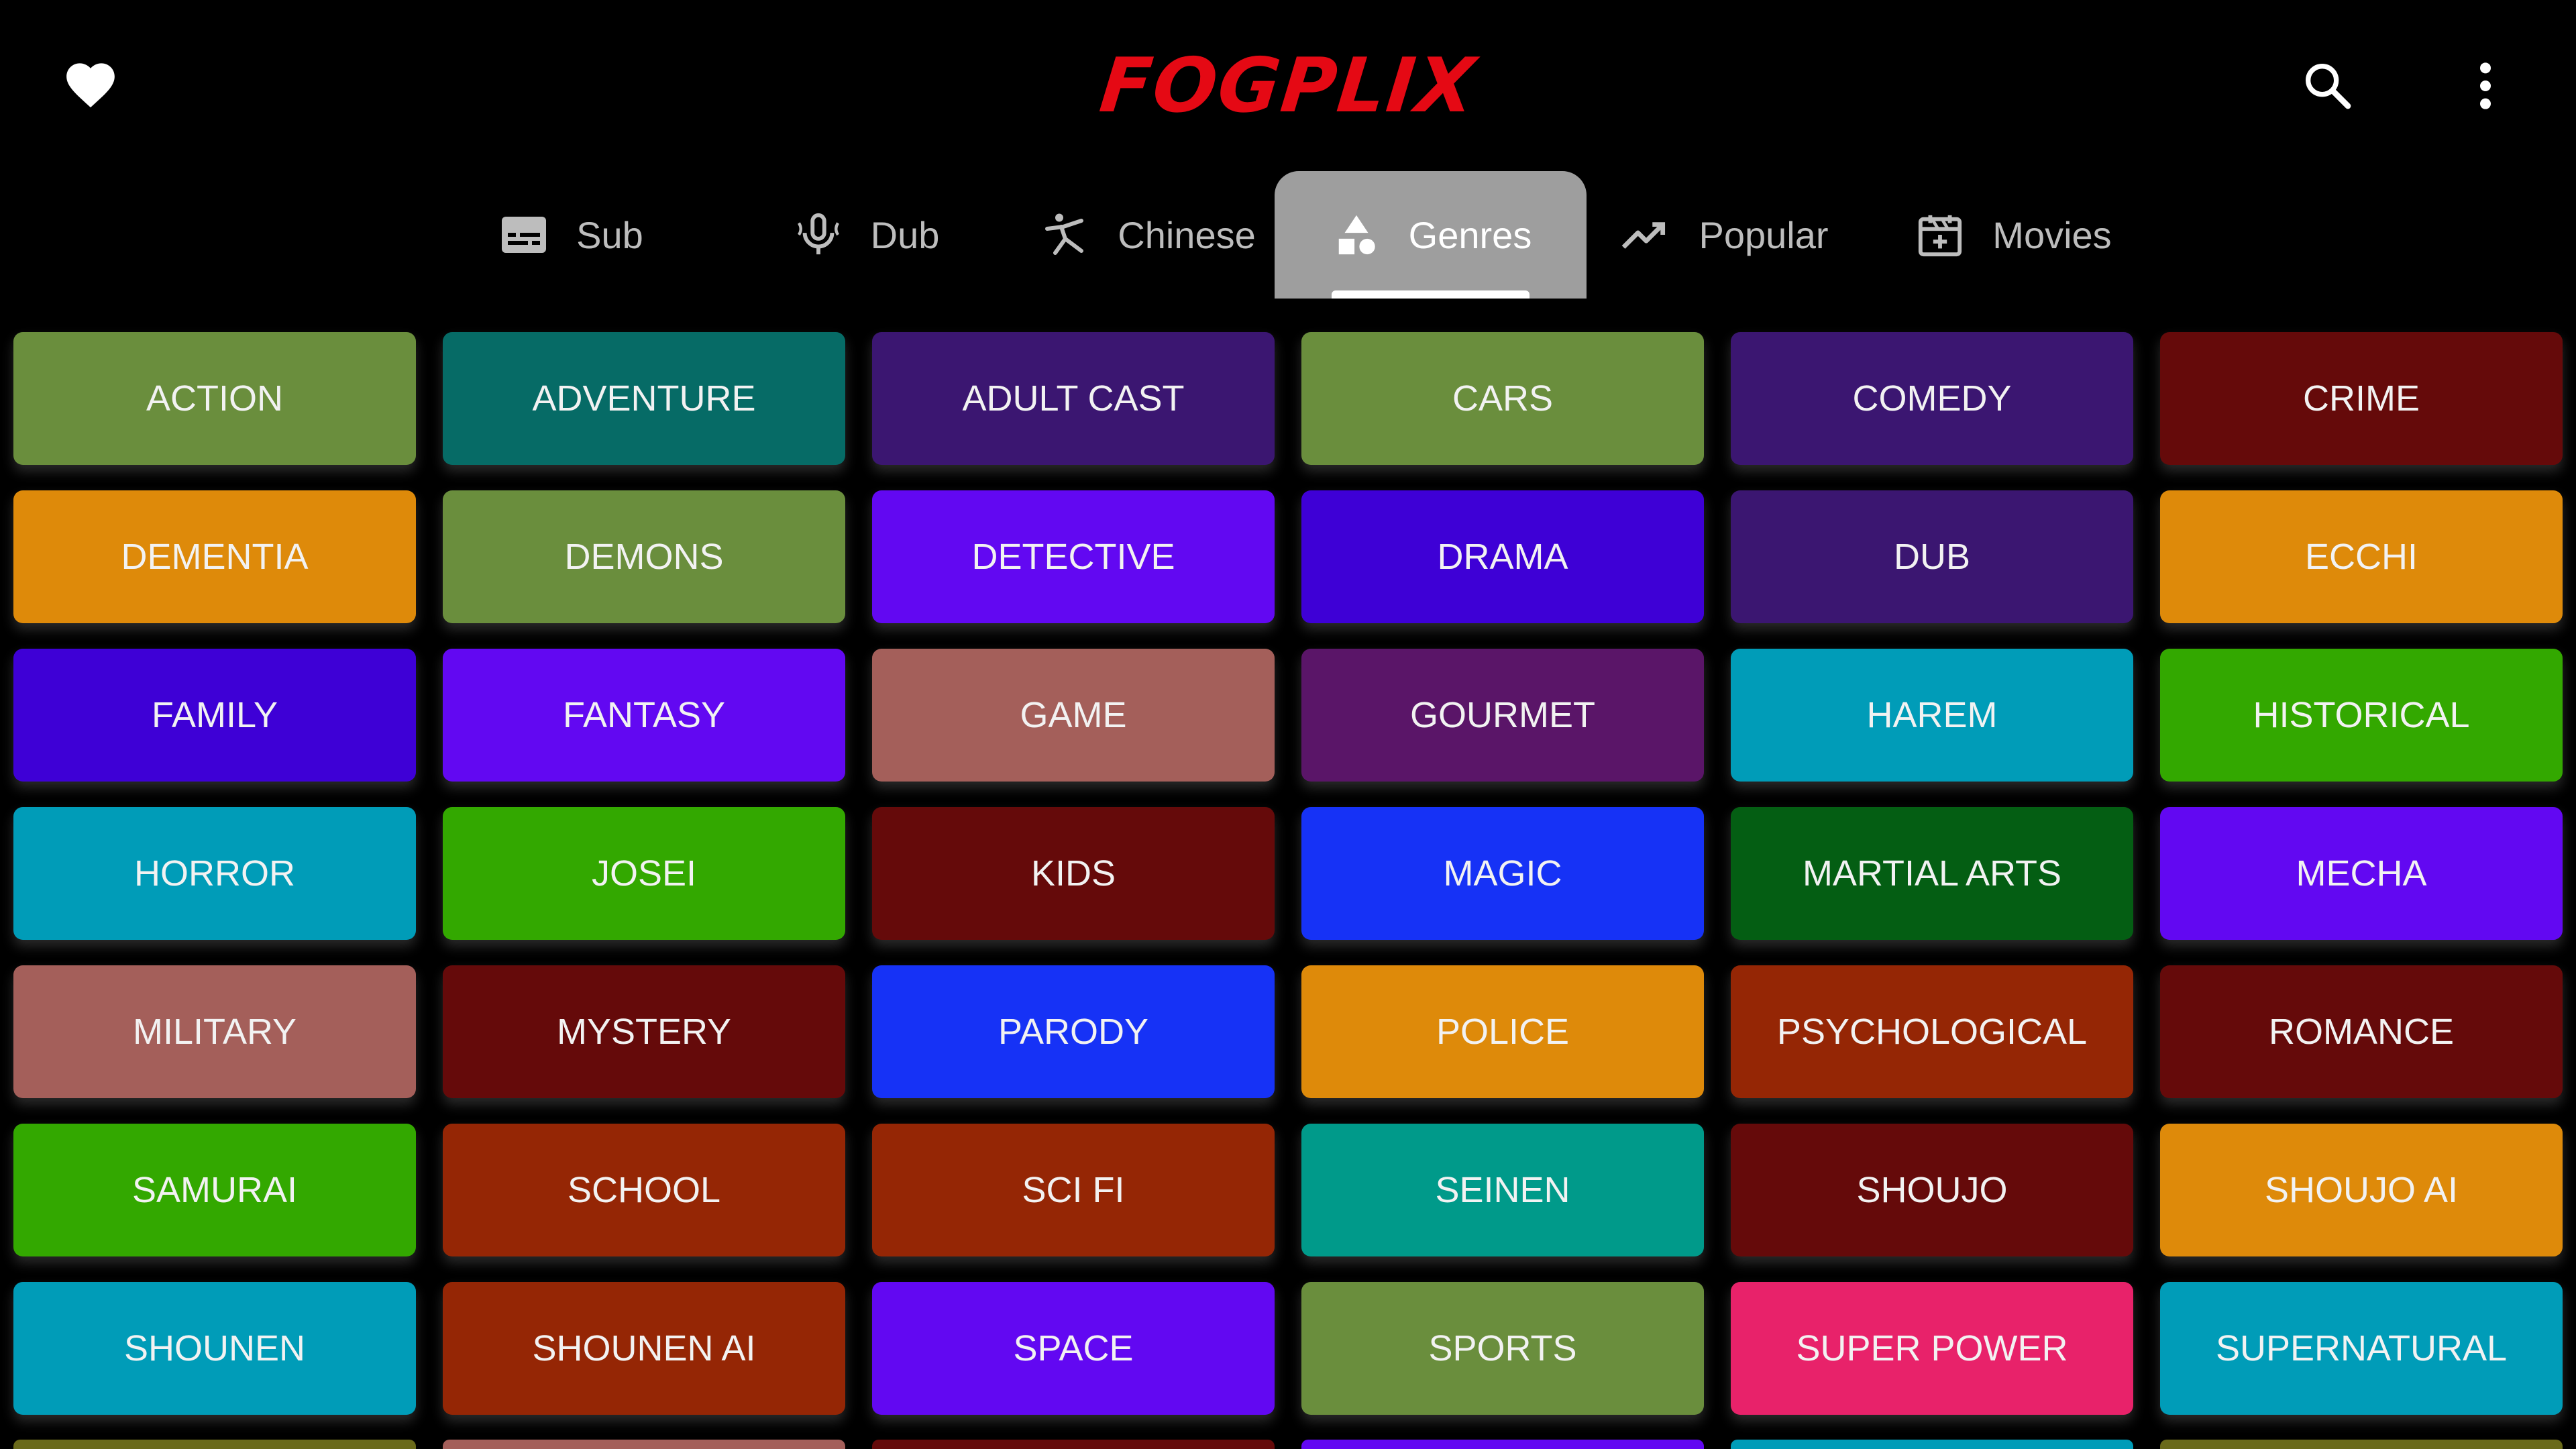 This screenshot has width=2576, height=1449. Describe the element at coordinates (1932, 715) in the screenshot. I see `genre-button: HAREM` at that location.